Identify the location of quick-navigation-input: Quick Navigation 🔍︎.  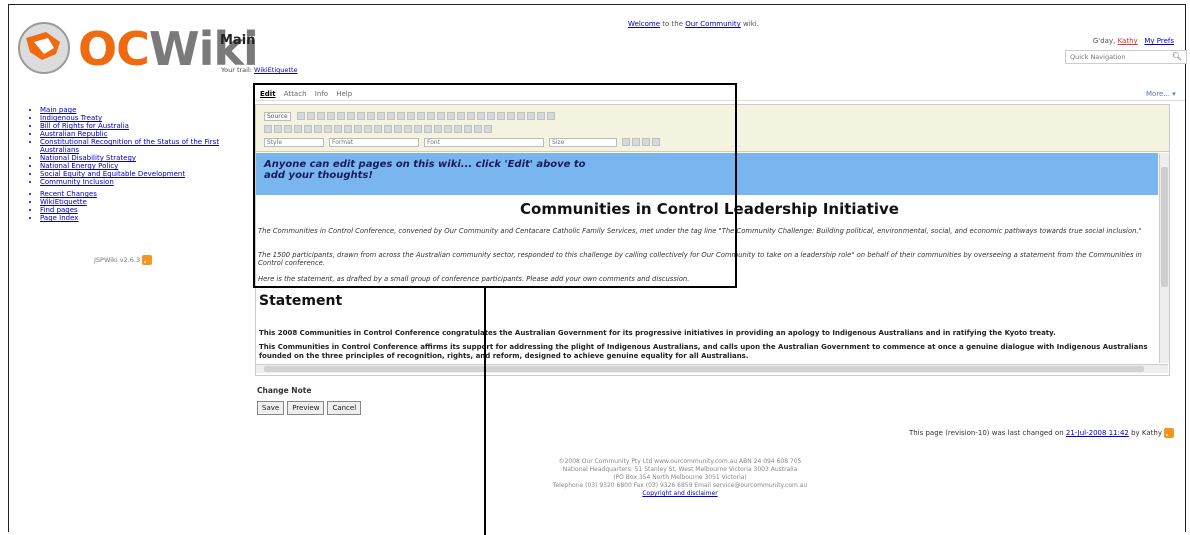
(1126, 57).